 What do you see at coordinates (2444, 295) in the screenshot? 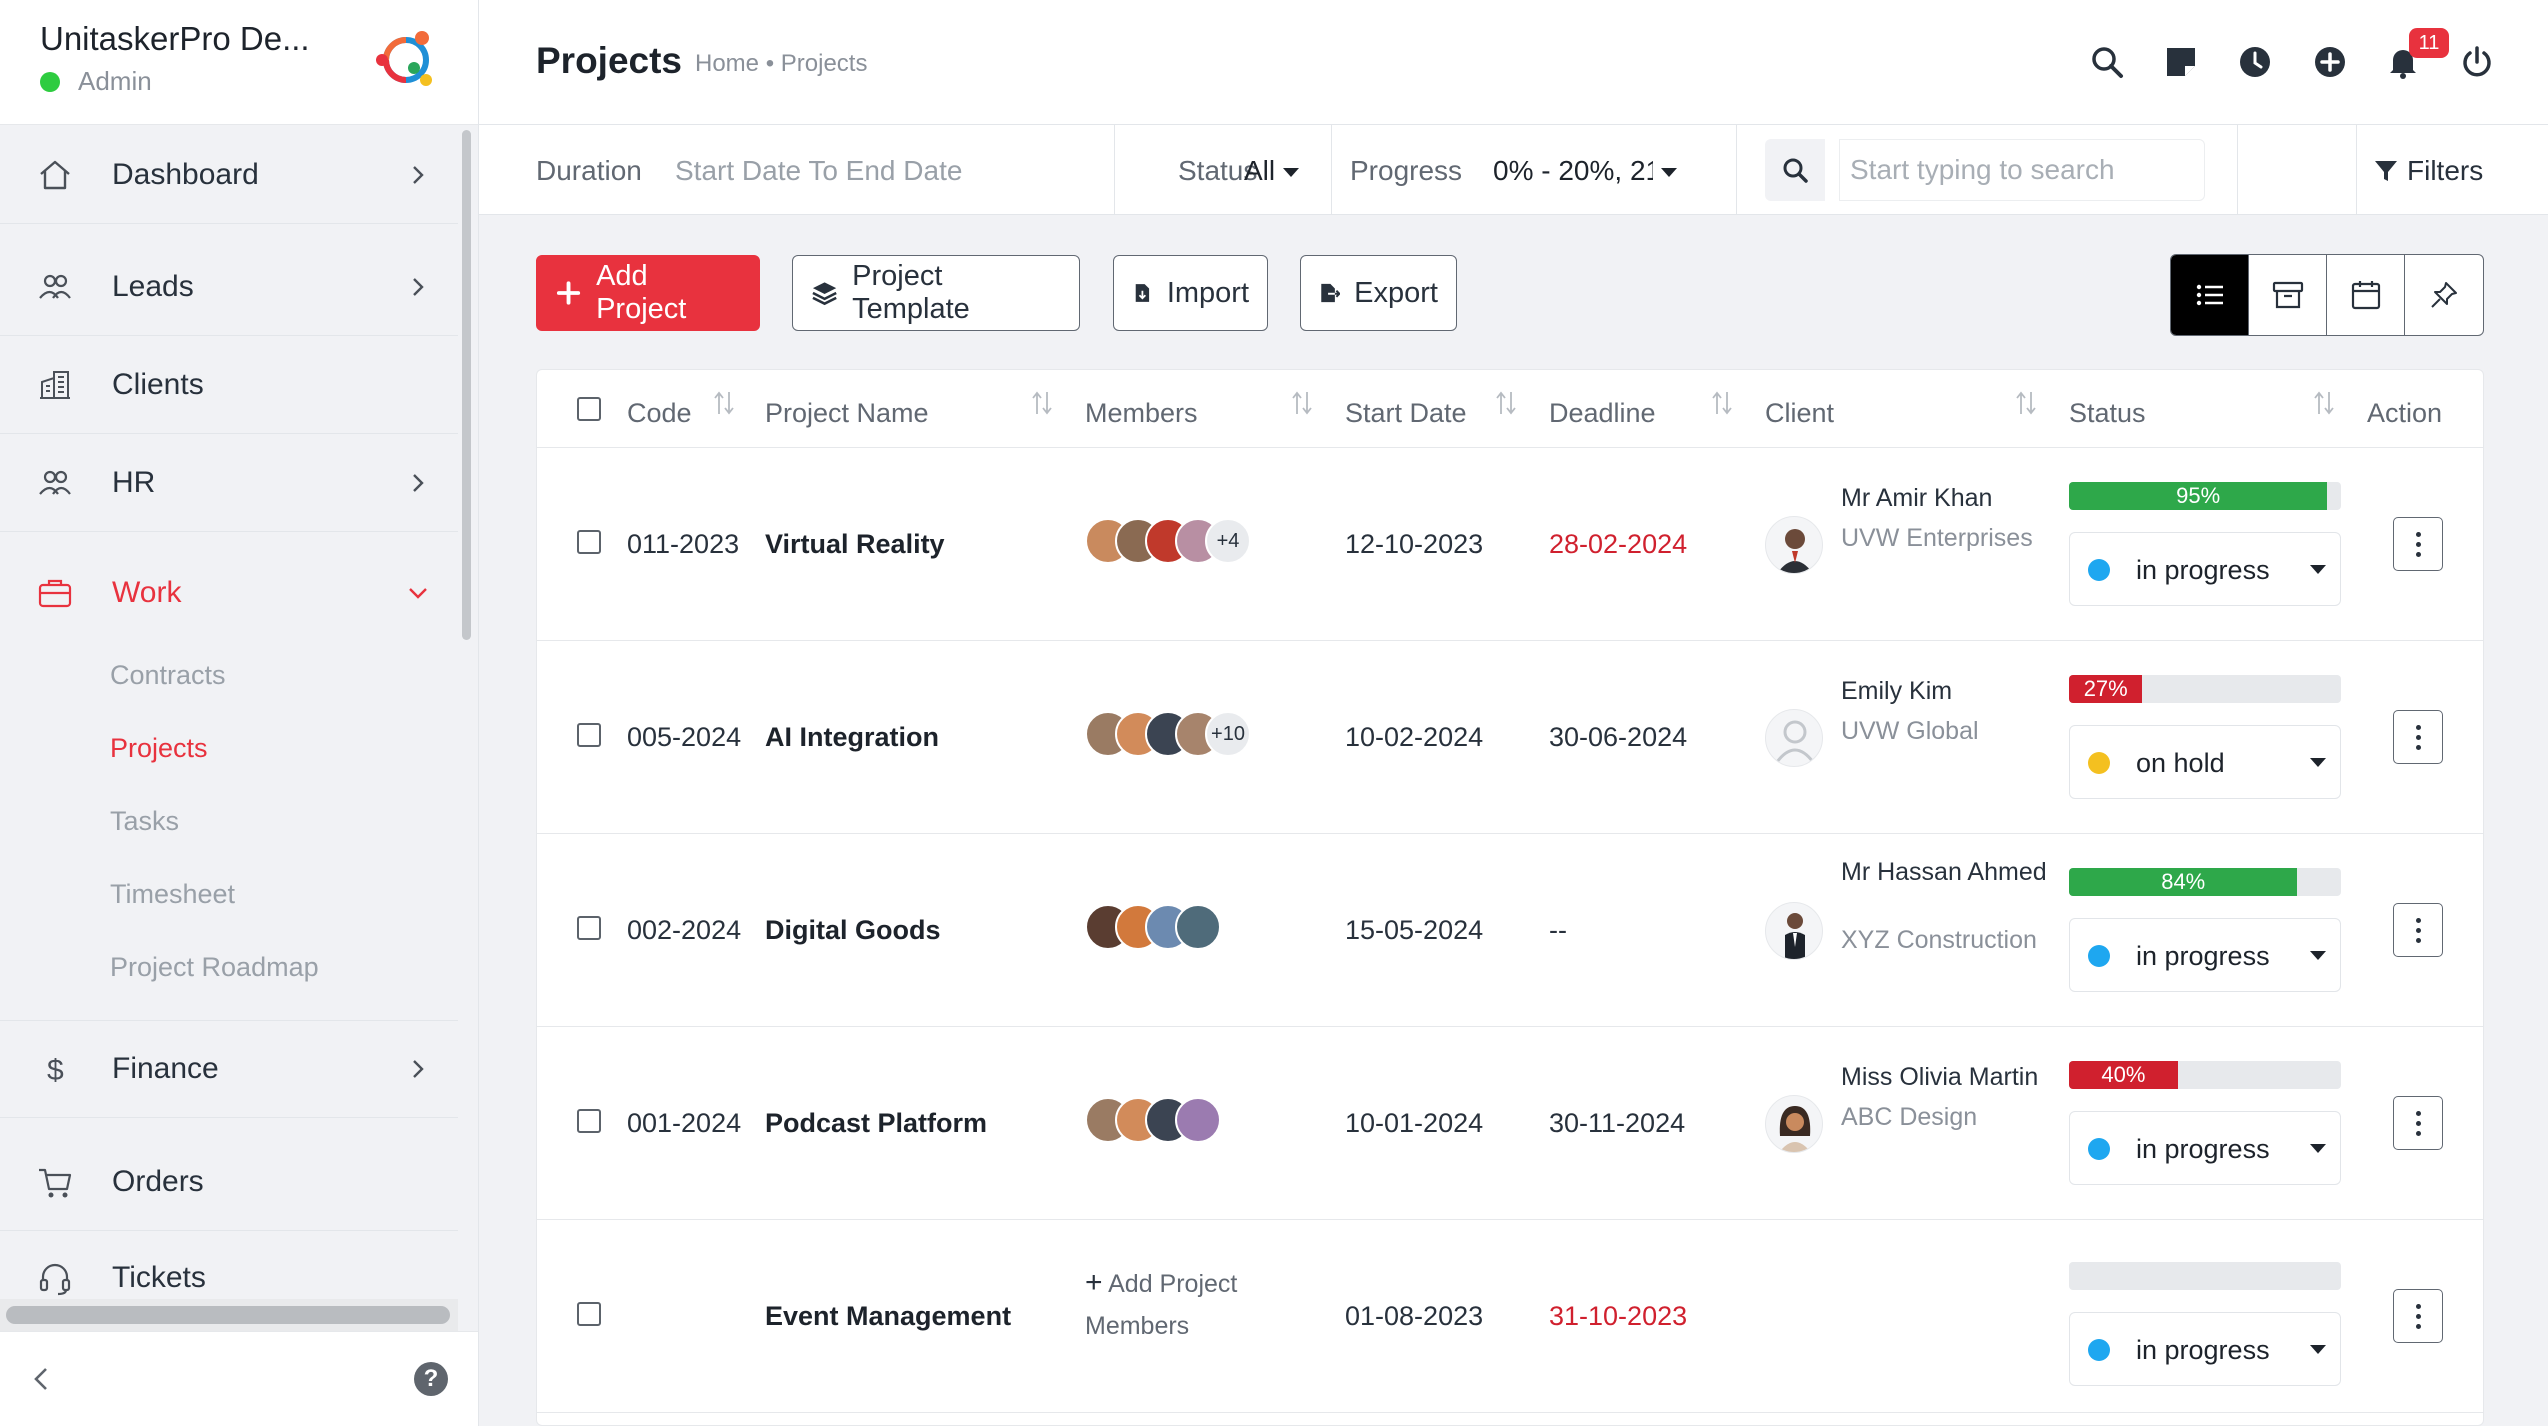
I see `pinned-view-button` at bounding box center [2444, 295].